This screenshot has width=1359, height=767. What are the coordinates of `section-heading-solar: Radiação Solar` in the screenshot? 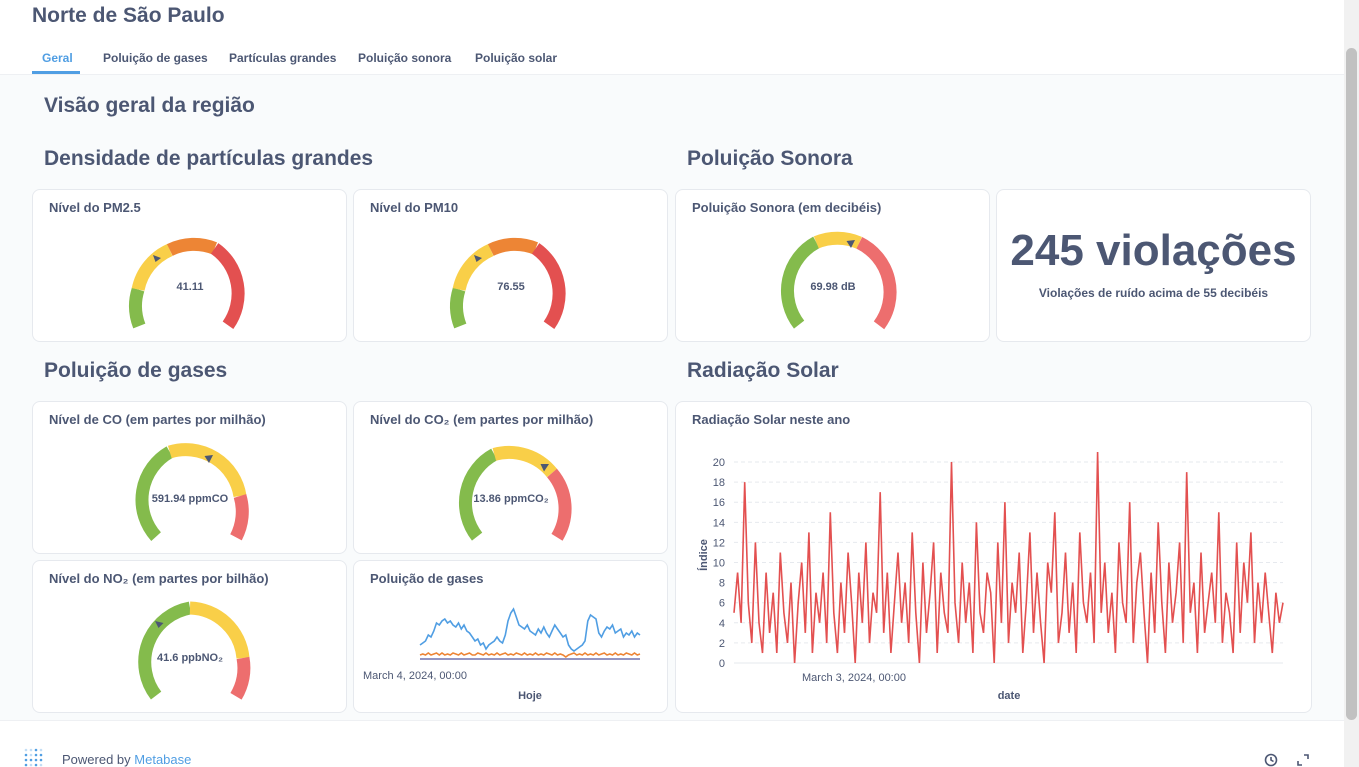 It's located at (763, 370).